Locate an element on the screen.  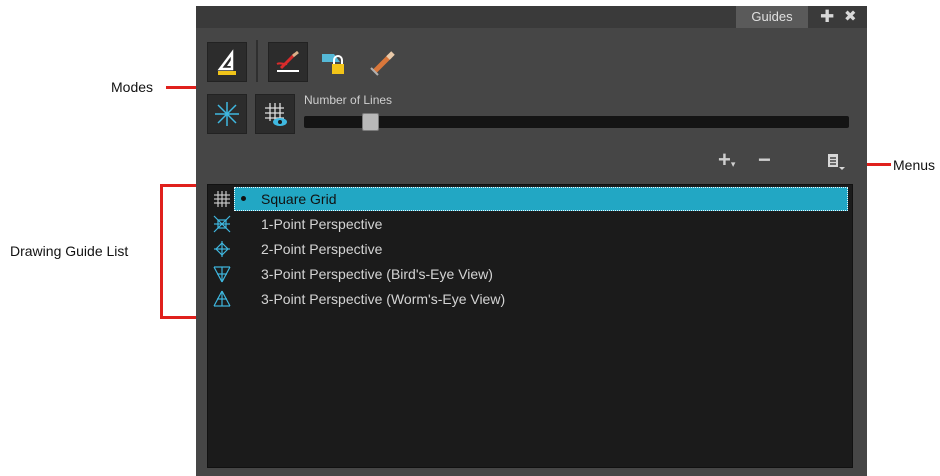
erase-guide-button is located at coordinates (383, 63).